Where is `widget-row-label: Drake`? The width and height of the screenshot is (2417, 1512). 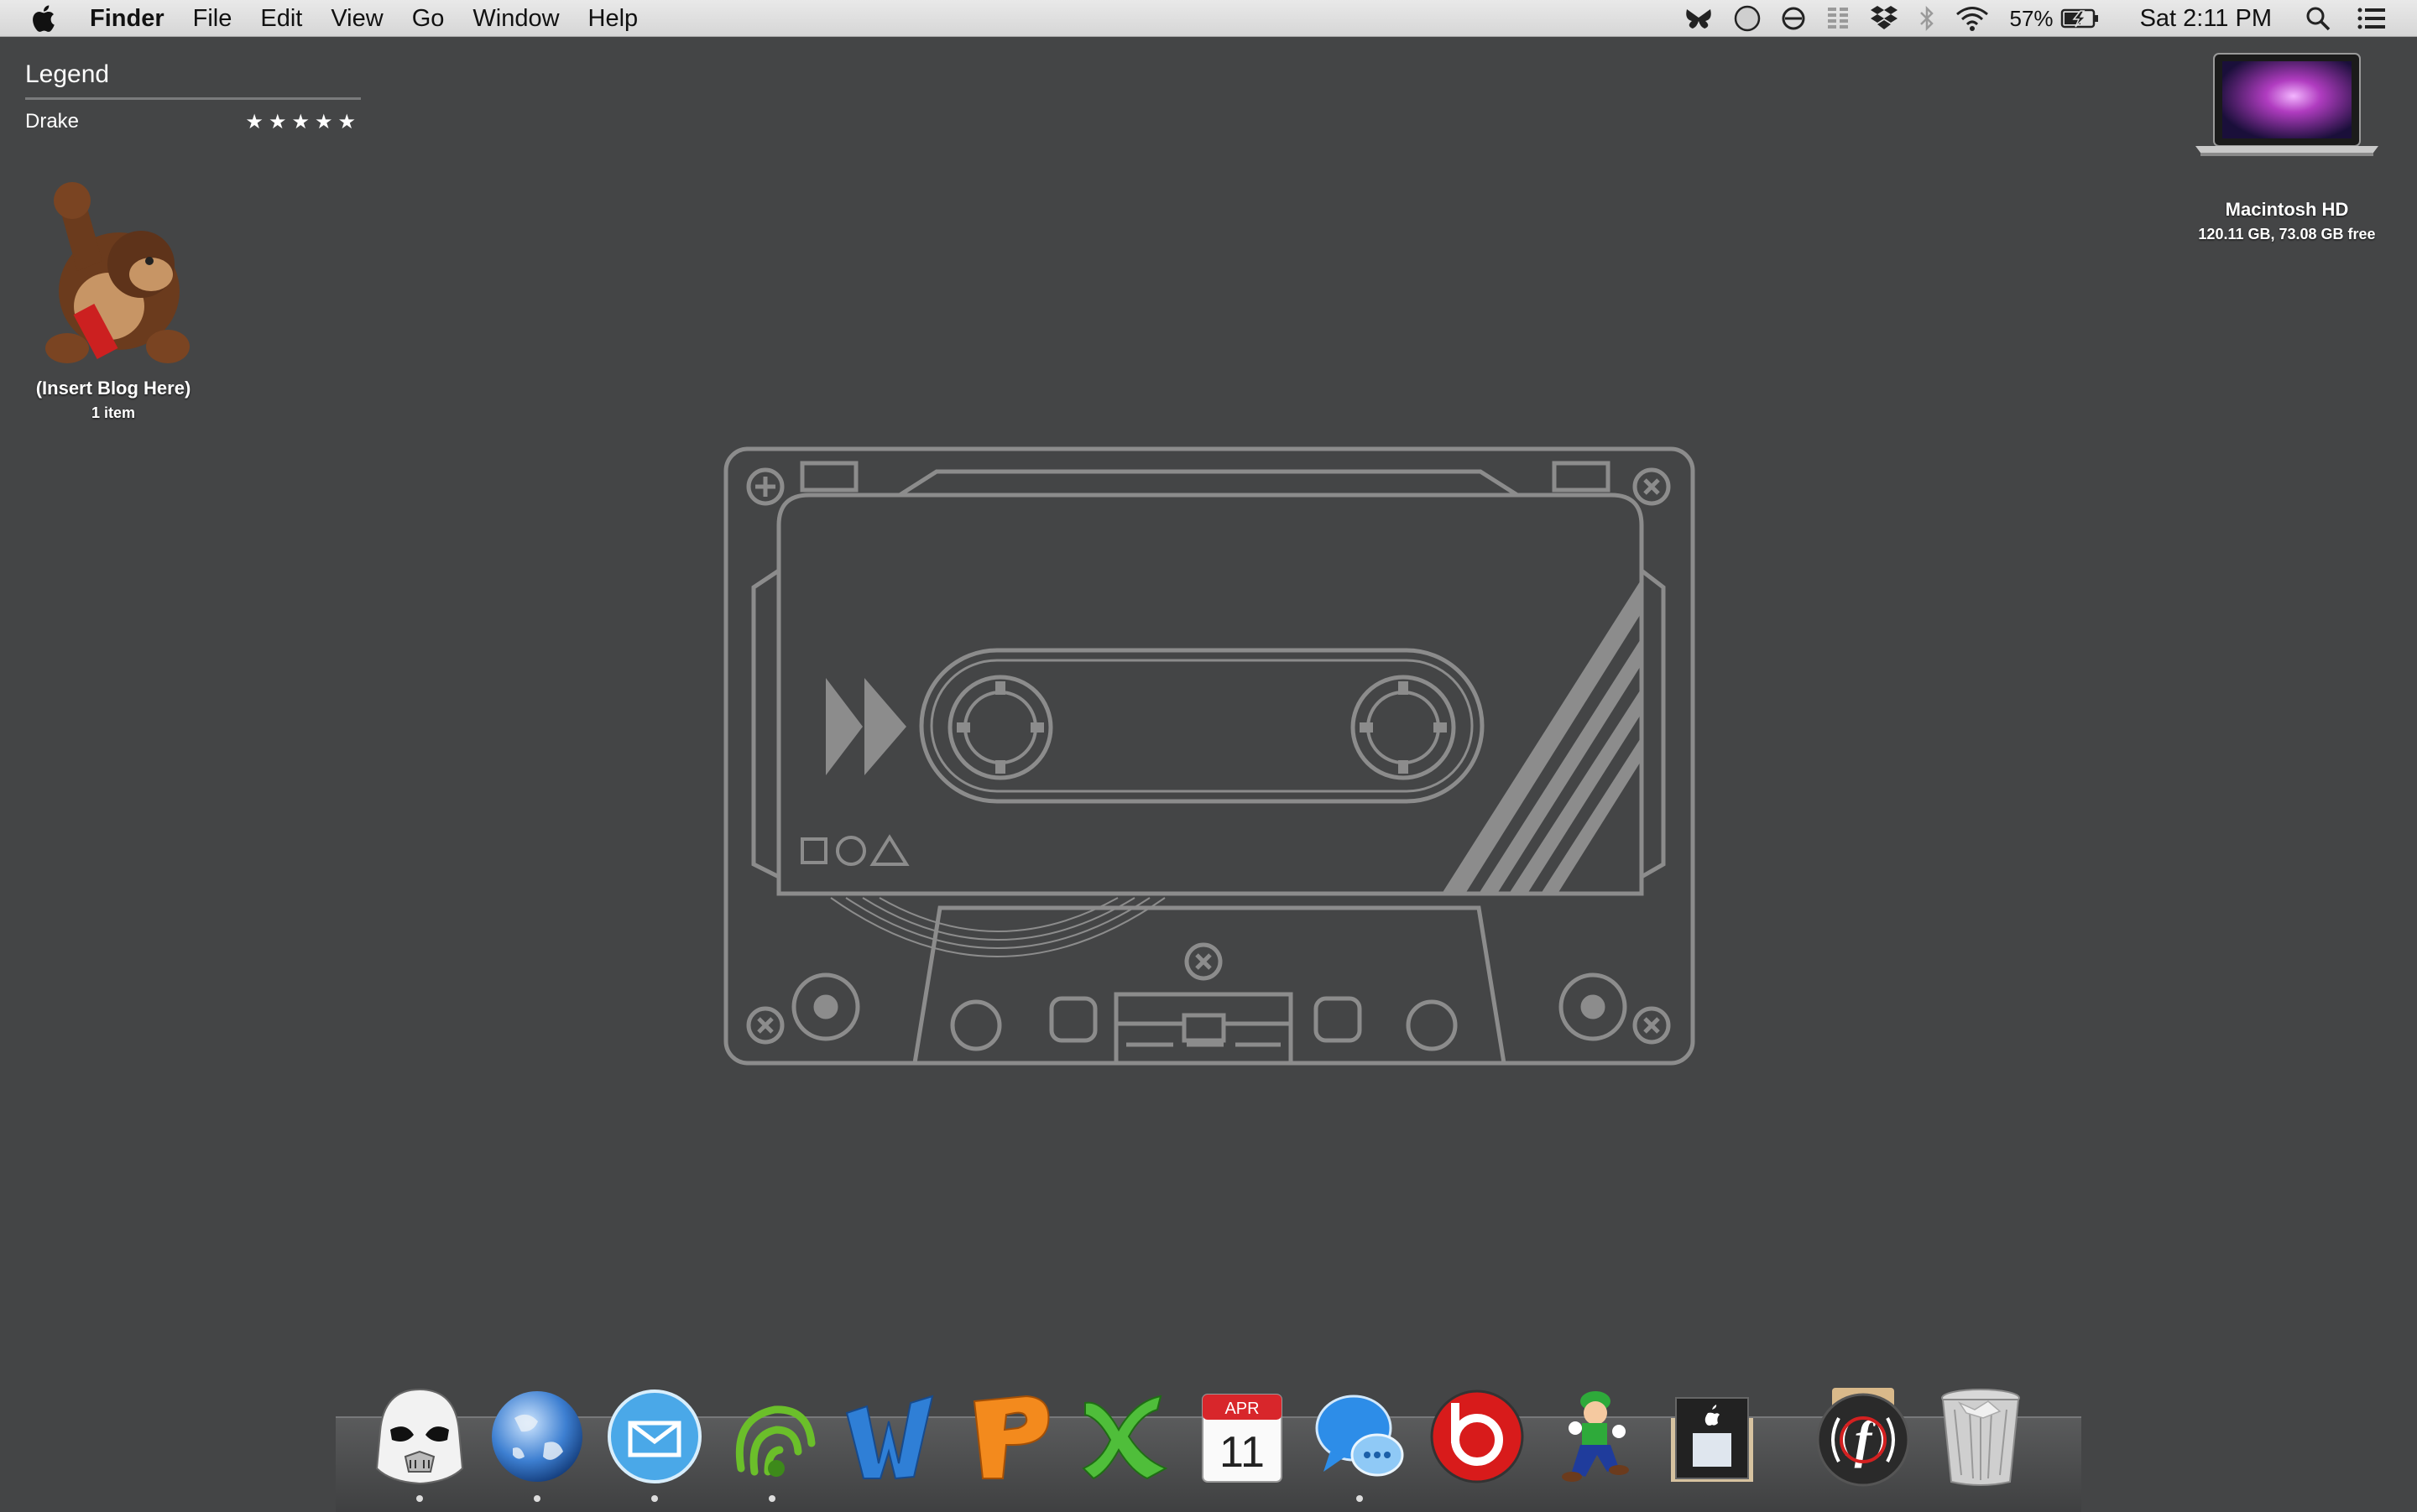 widget-row-label: Drake is located at coordinates (52, 122).